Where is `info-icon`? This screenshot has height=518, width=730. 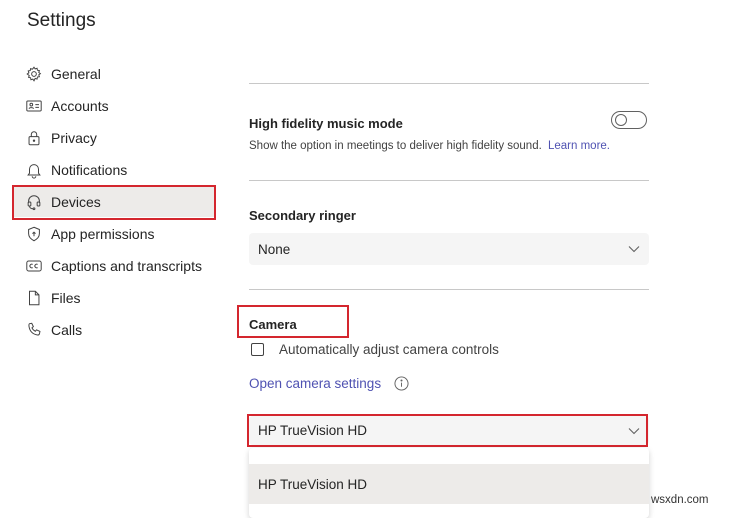 info-icon is located at coordinates (401, 383).